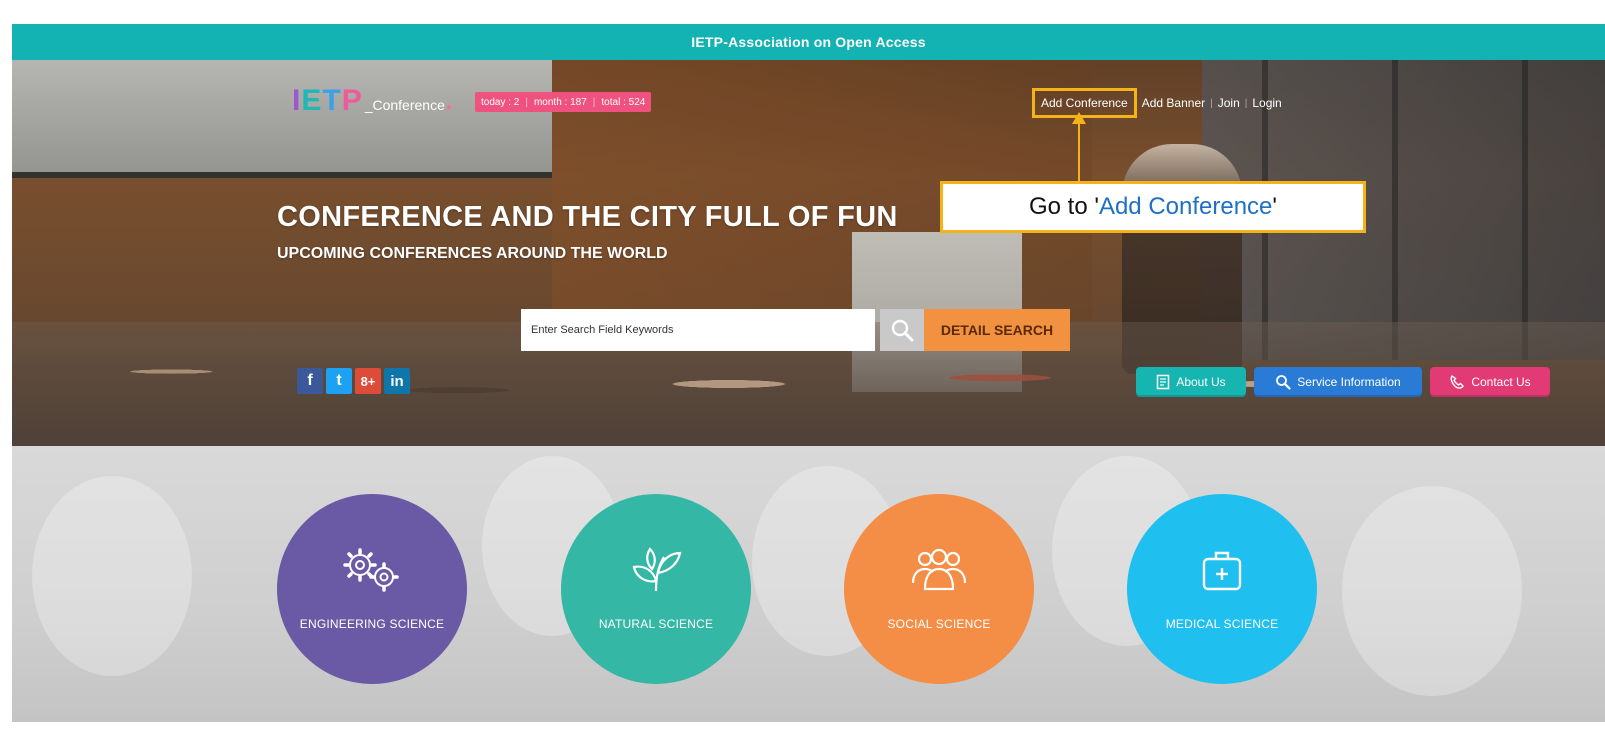 The image size is (1605, 746). Describe the element at coordinates (312, 100) in the screenshot. I see `logo-letter: E` at that location.